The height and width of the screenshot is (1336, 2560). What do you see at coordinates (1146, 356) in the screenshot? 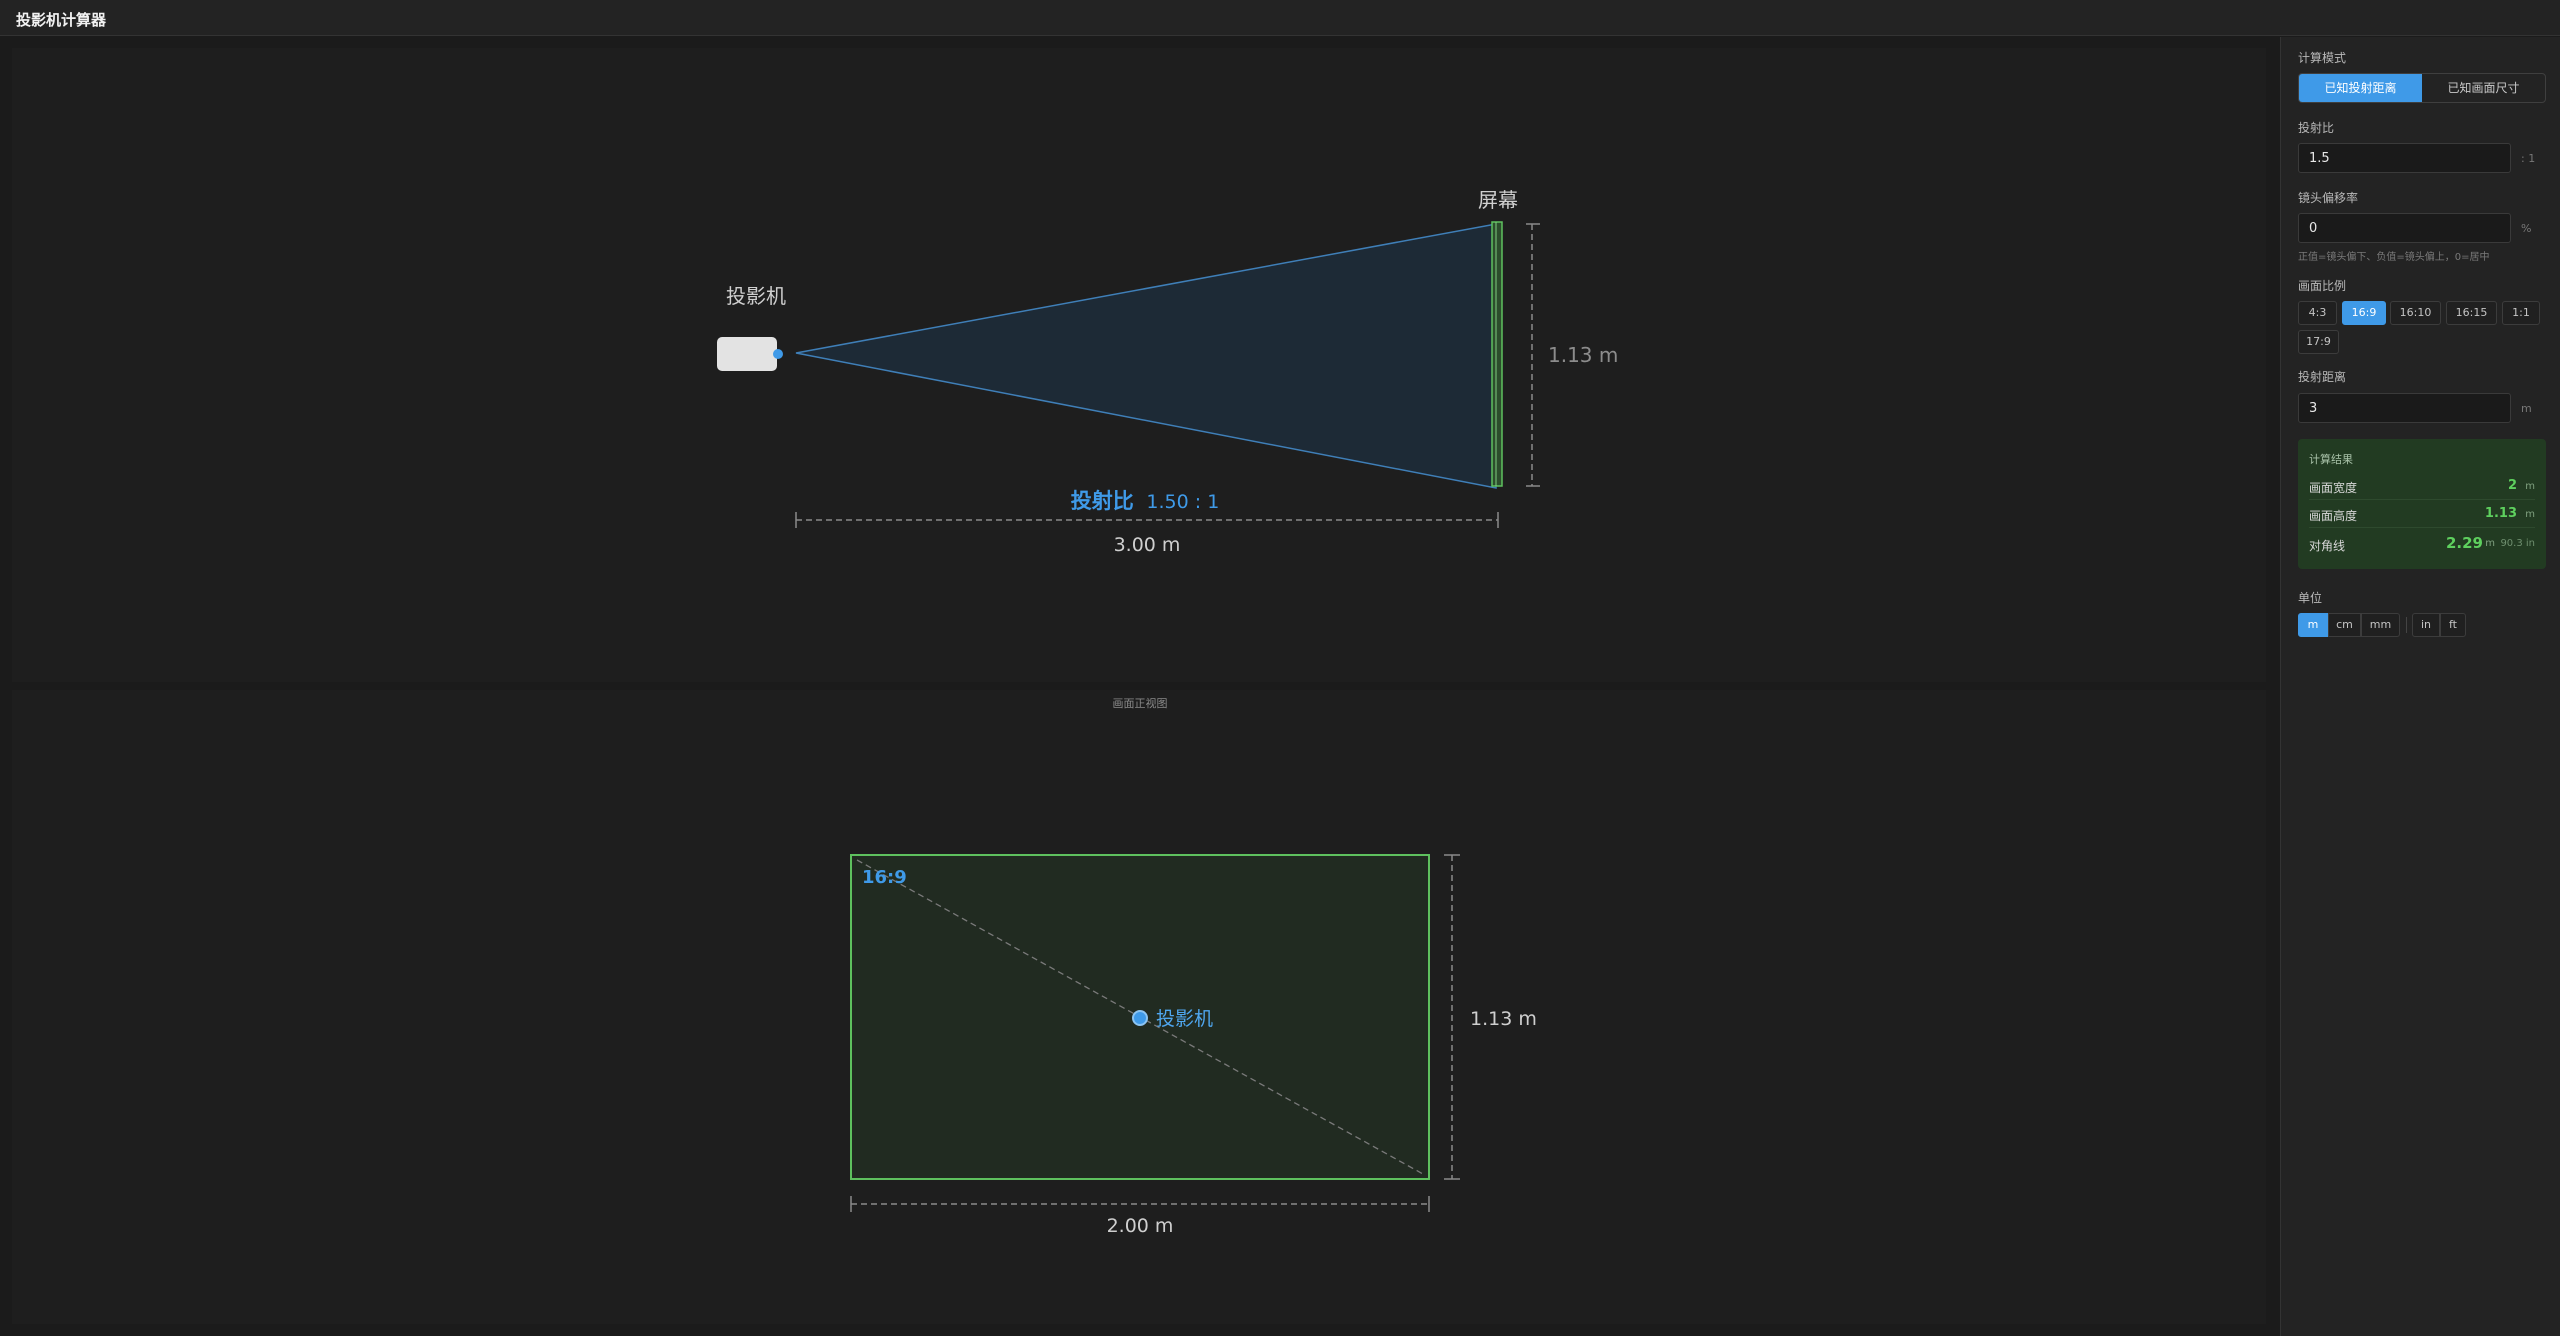
I see `projection-beam` at bounding box center [1146, 356].